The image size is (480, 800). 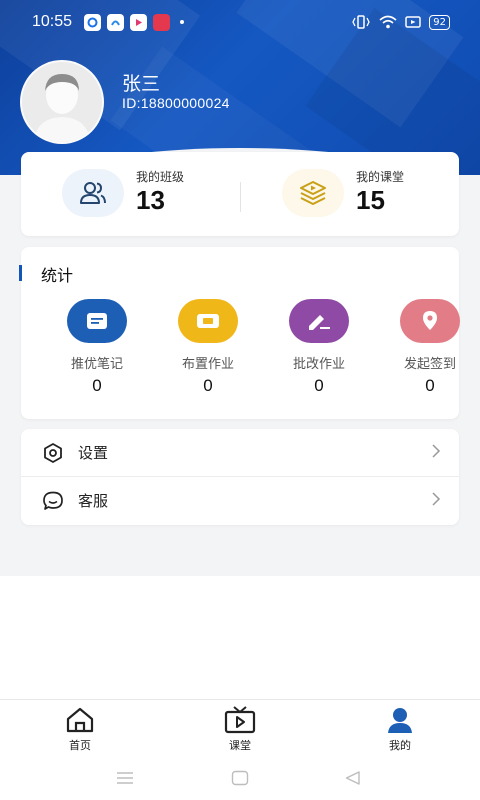 What do you see at coordinates (80, 720) in the screenshot?
I see `home-icon` at bounding box center [80, 720].